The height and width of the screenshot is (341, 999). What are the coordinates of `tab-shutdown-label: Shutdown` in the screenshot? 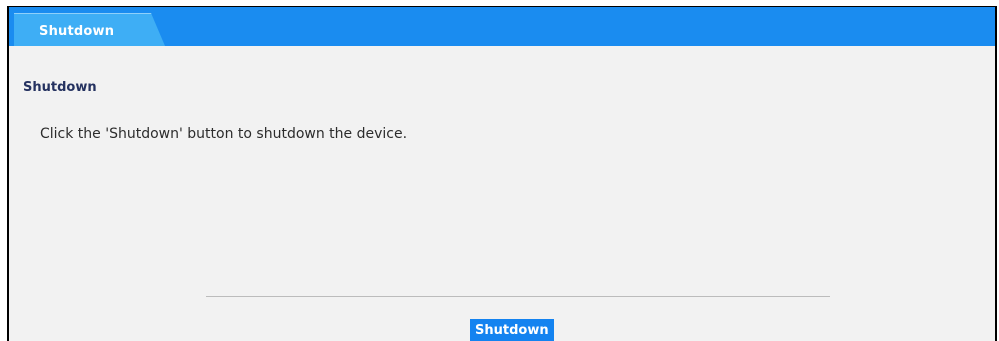 It's located at (77, 31).